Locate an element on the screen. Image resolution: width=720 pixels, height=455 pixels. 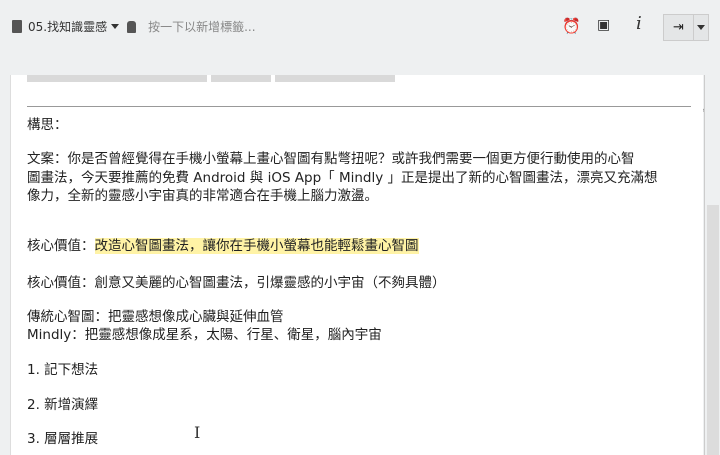
horizontal-rule is located at coordinates (359, 106).